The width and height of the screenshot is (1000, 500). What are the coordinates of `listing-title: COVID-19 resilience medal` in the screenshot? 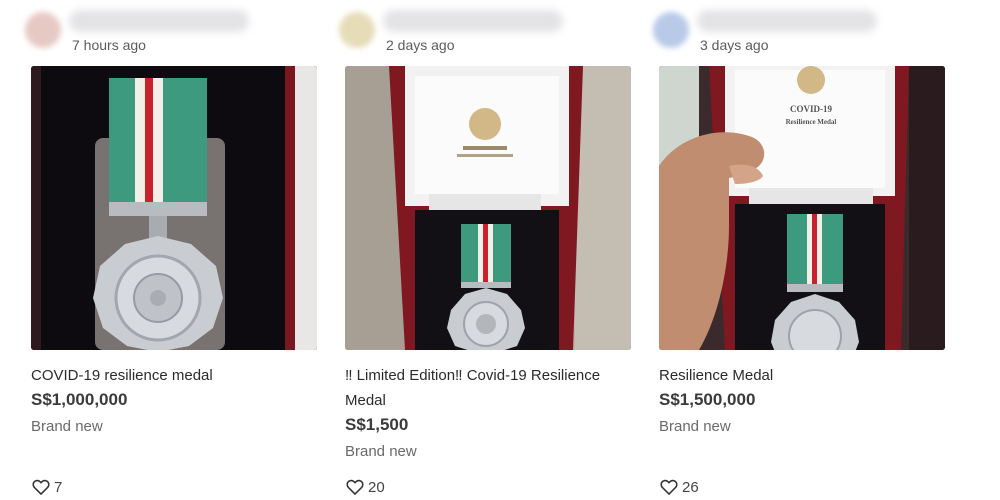 It's located at (176, 375).